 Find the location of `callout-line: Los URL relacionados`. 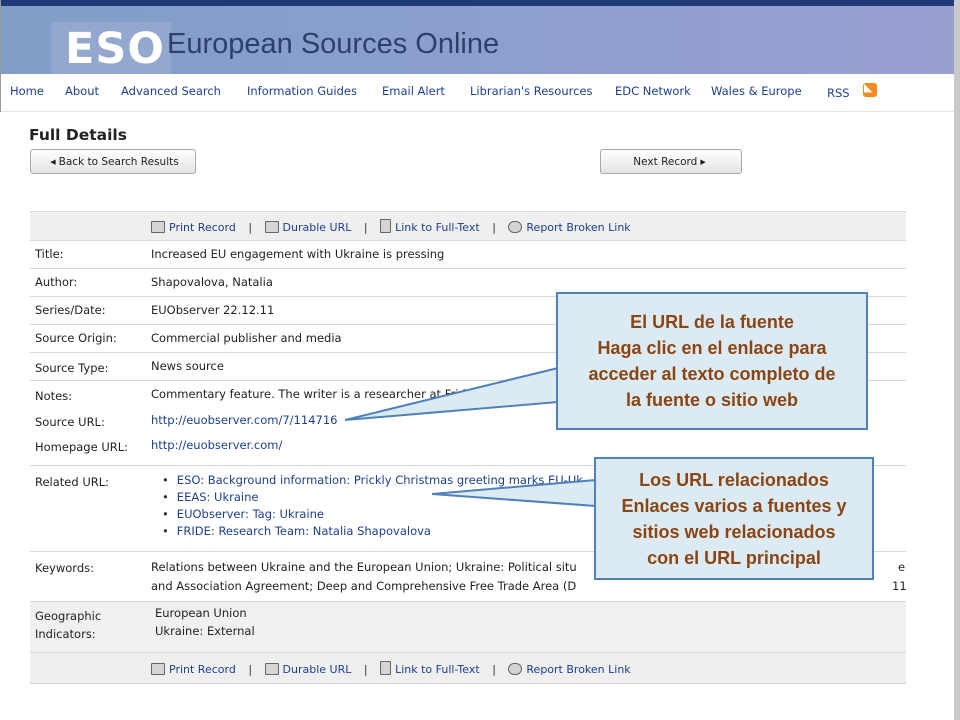

callout-line: Los URL relacionados is located at coordinates (734, 479).